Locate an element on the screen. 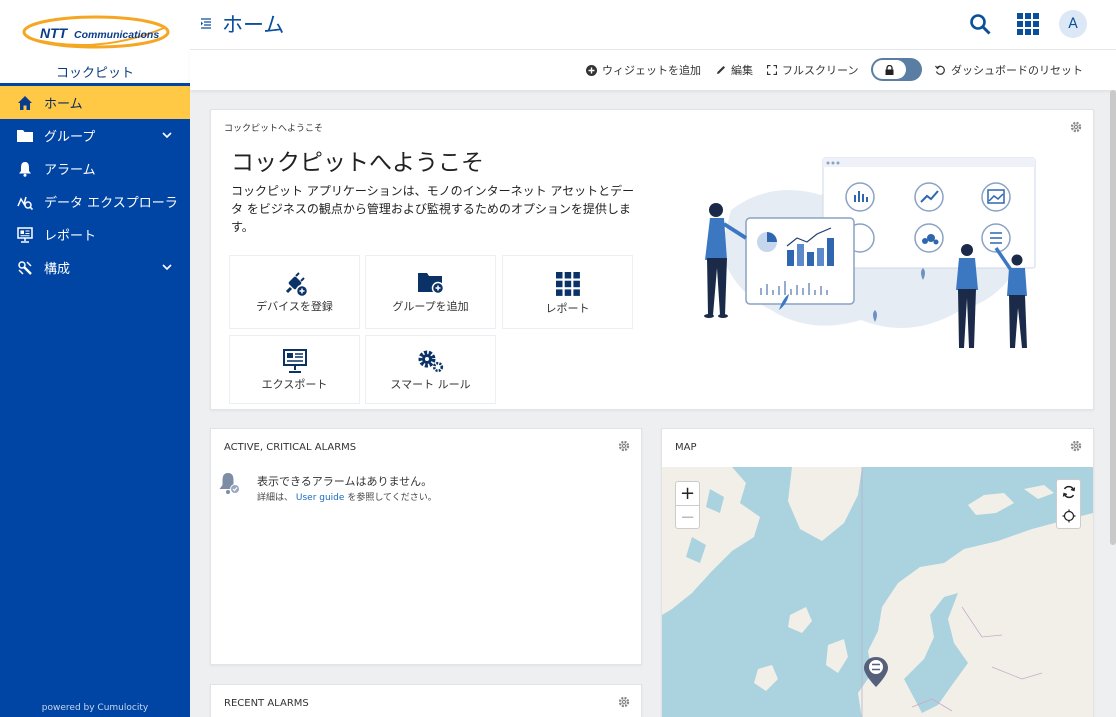 The width and height of the screenshot is (1116, 717). zoom-in-button: + is located at coordinates (687, 494).